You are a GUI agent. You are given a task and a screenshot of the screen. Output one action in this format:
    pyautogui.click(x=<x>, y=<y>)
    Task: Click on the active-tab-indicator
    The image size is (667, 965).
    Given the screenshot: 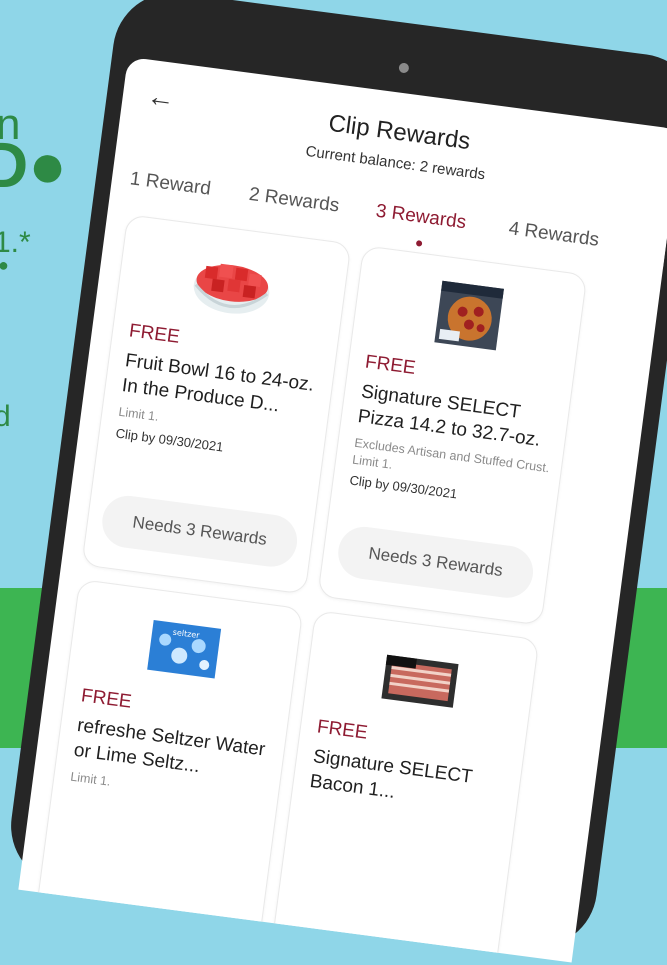 What is the action you would take?
    pyautogui.click(x=419, y=243)
    